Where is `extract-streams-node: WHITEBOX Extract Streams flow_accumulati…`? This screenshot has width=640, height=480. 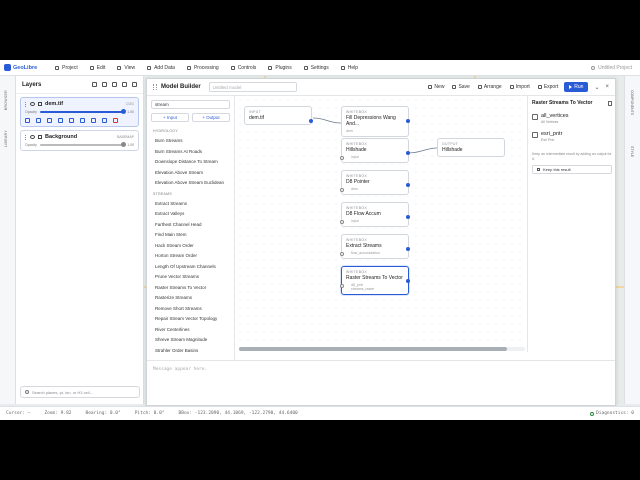
extract-streams-node: WHITEBOX Extract Streams flow_accumulati… is located at coordinates (375, 246).